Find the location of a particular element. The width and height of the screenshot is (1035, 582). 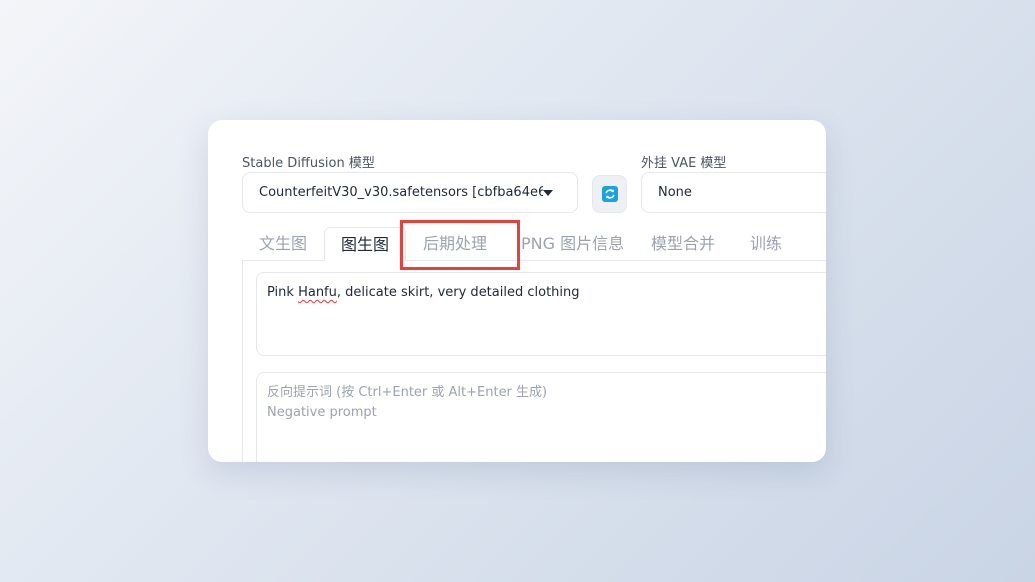

refresh-button is located at coordinates (609, 194).